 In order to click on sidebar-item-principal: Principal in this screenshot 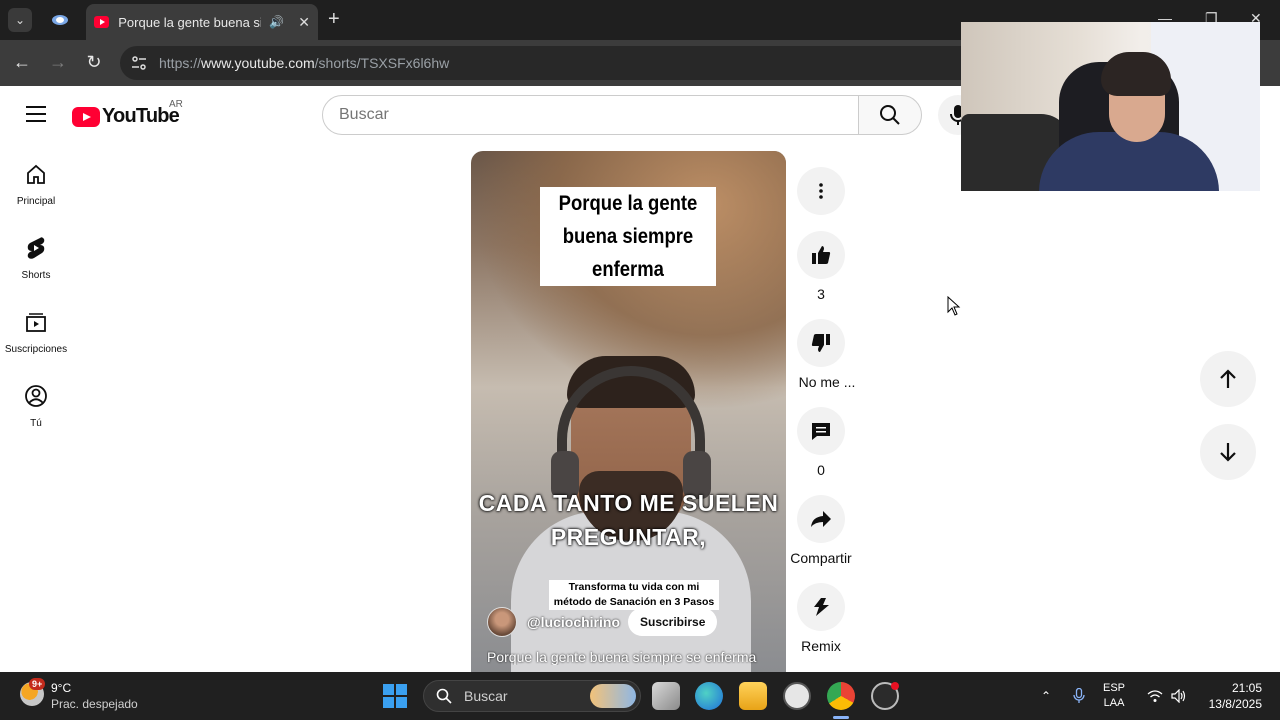, I will do `click(36, 183)`.